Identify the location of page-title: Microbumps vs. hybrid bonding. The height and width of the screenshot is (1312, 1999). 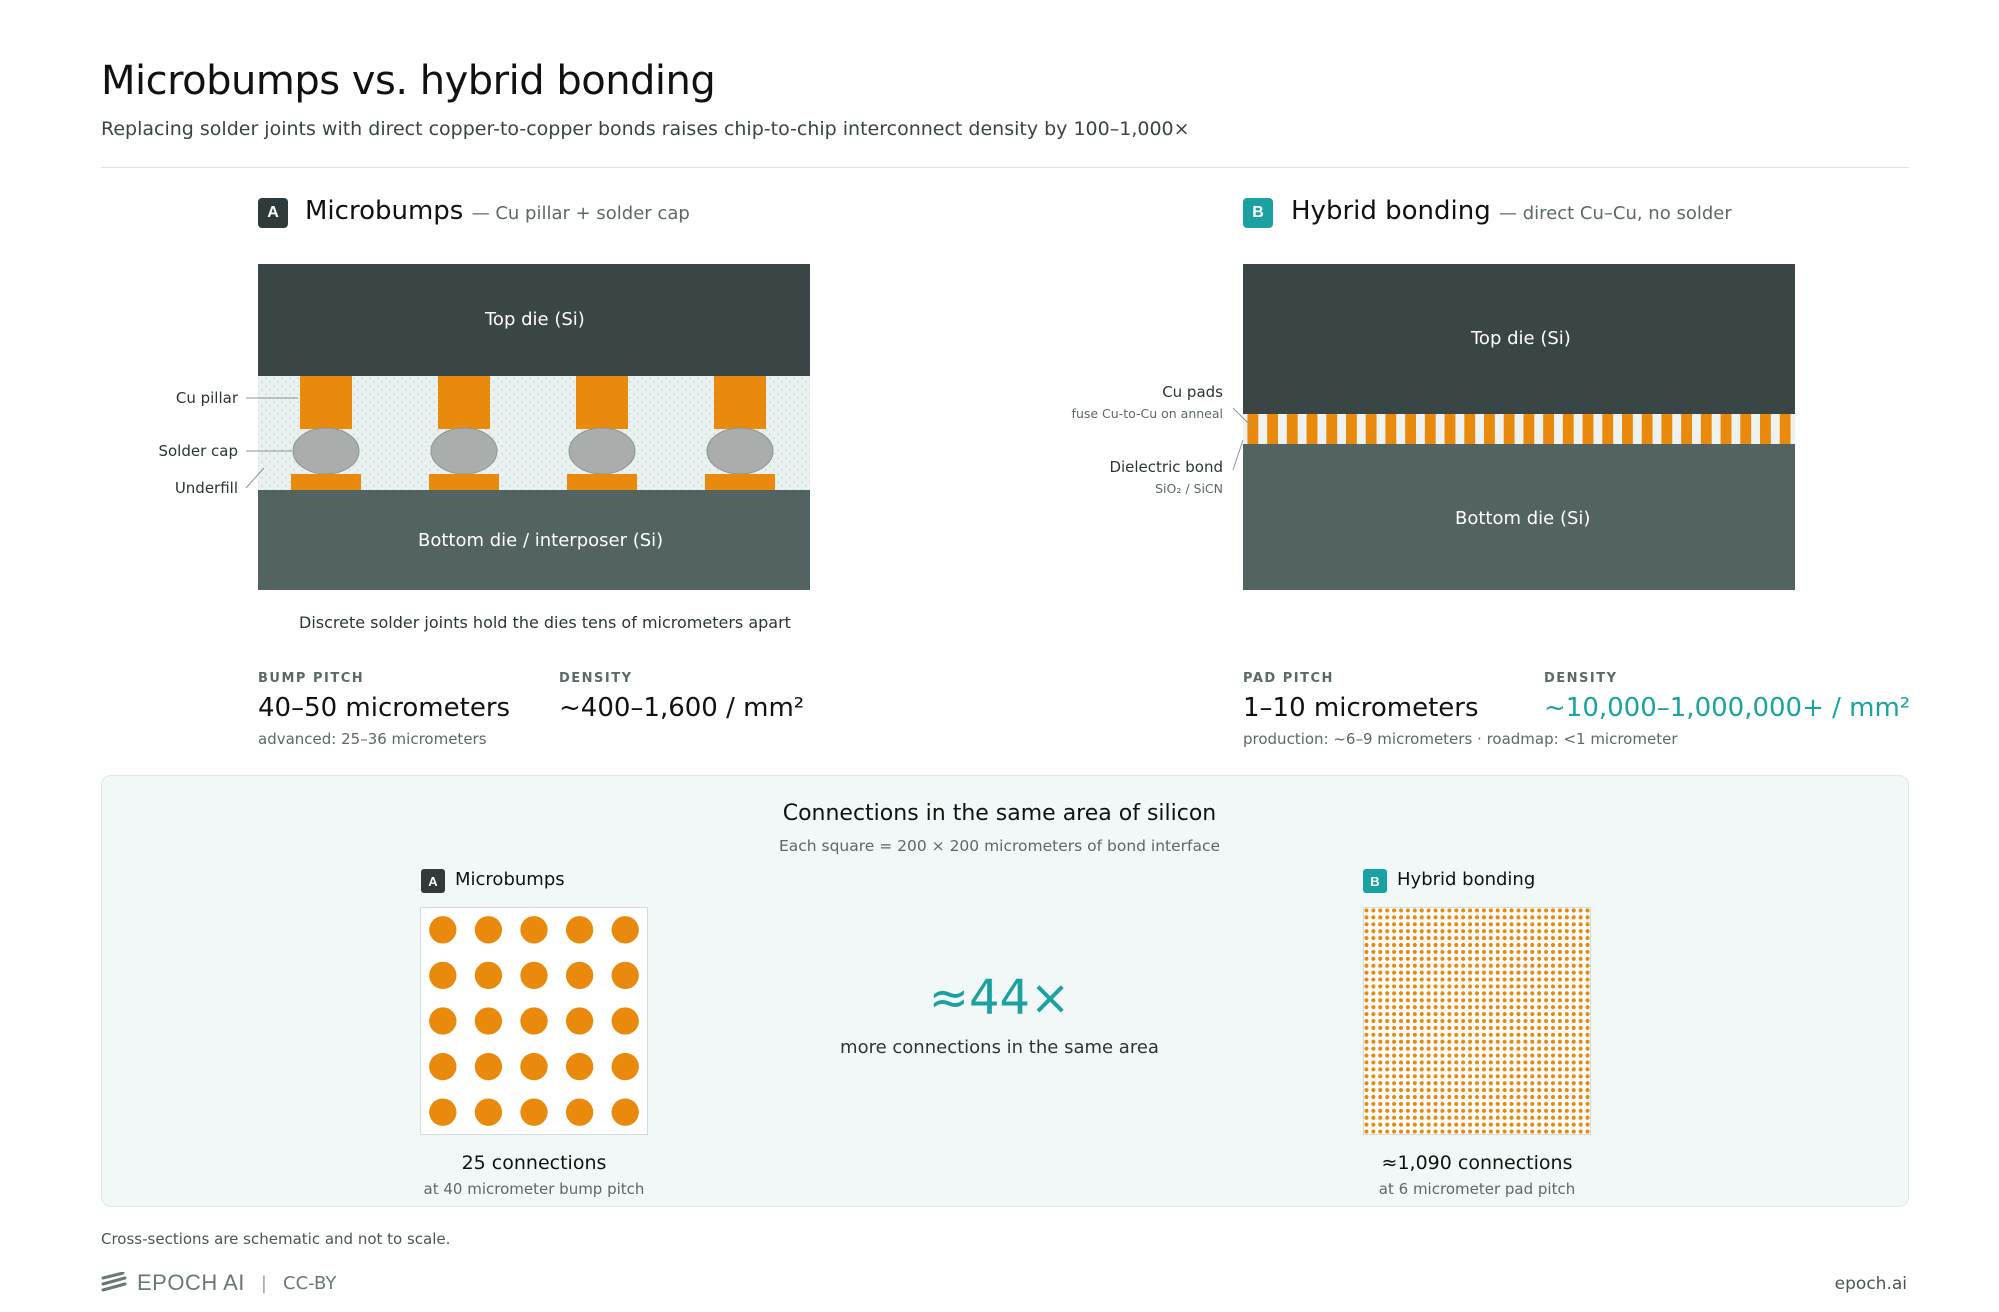
(408, 81).